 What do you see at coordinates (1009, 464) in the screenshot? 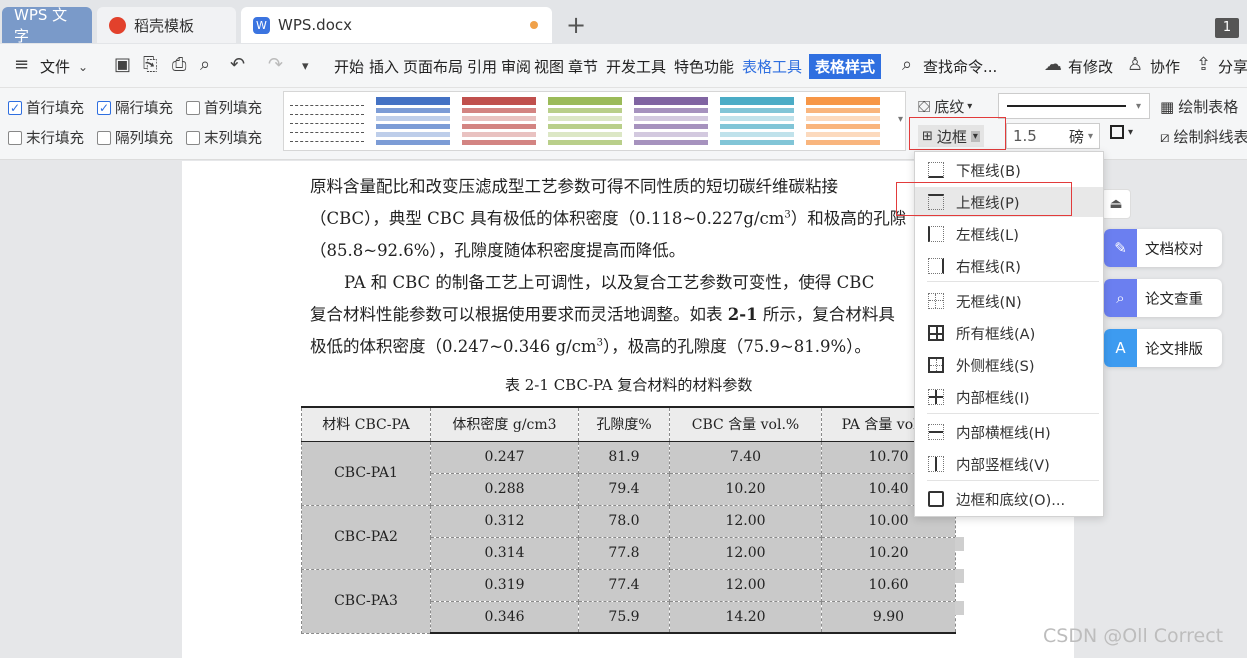
I see `border-menu-item: 内部竖框线(V)` at bounding box center [1009, 464].